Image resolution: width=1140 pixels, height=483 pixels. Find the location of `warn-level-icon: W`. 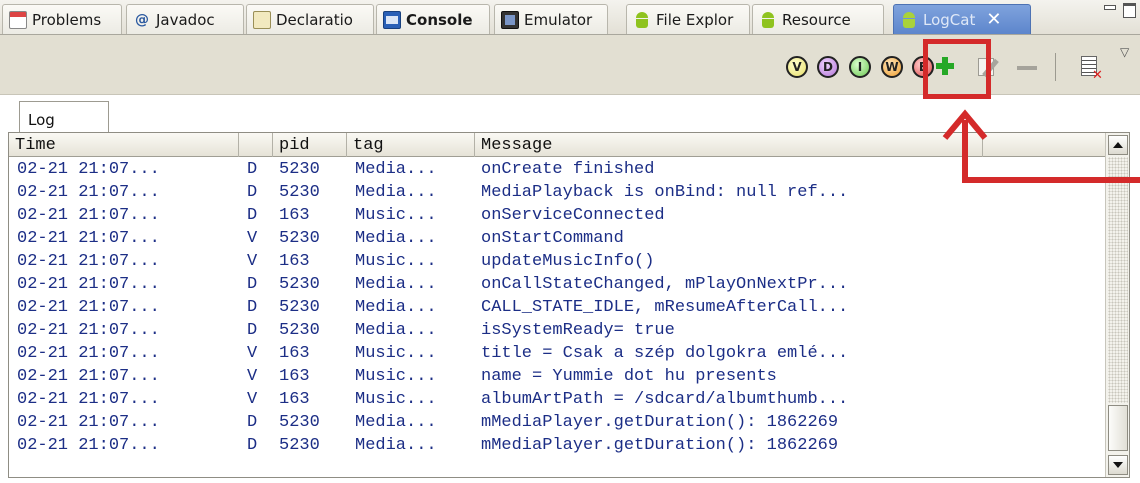

warn-level-icon: W is located at coordinates (892, 67).